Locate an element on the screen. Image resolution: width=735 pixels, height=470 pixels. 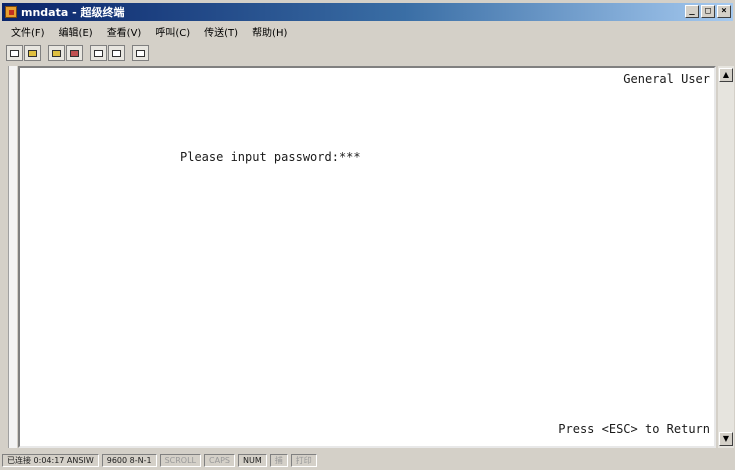
status-num: NUM is located at coordinates (252, 460).